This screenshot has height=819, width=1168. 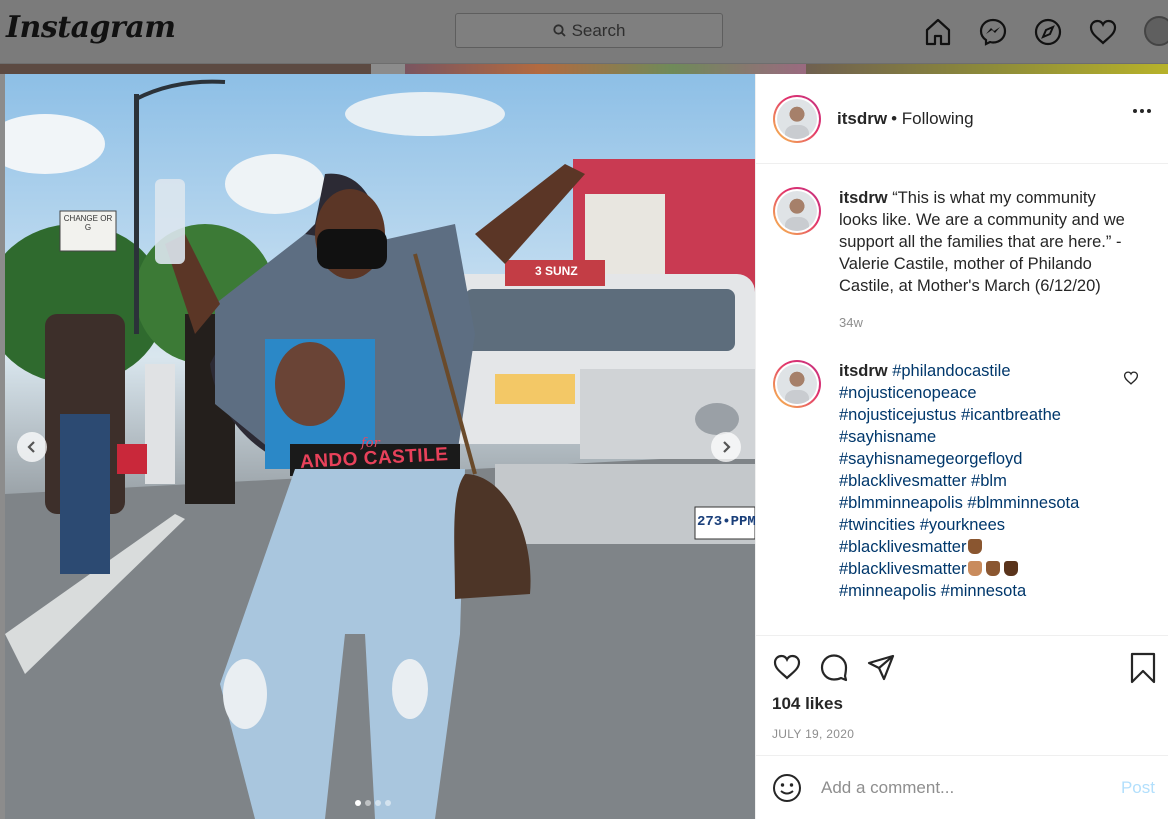 What do you see at coordinates (1156, 31) in the screenshot?
I see `profile-avatar` at bounding box center [1156, 31].